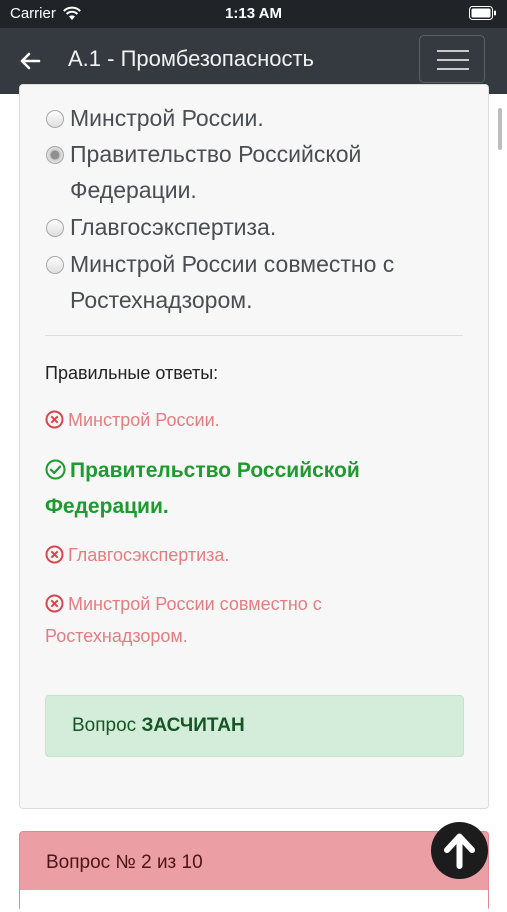  I want to click on answer-correct: Правительство Российской Федерации., so click(250, 488).